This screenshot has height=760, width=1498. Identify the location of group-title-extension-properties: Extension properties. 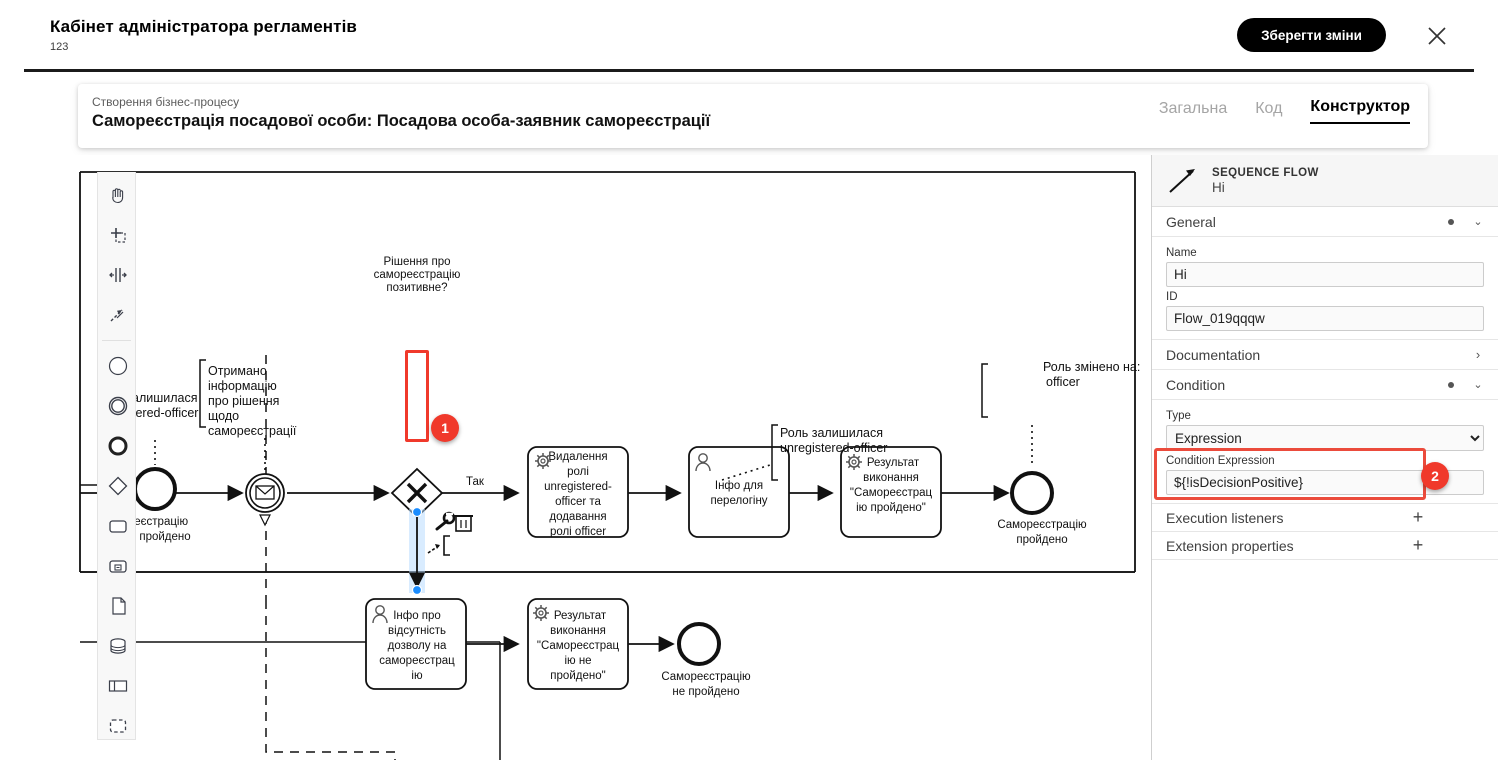
(1230, 545).